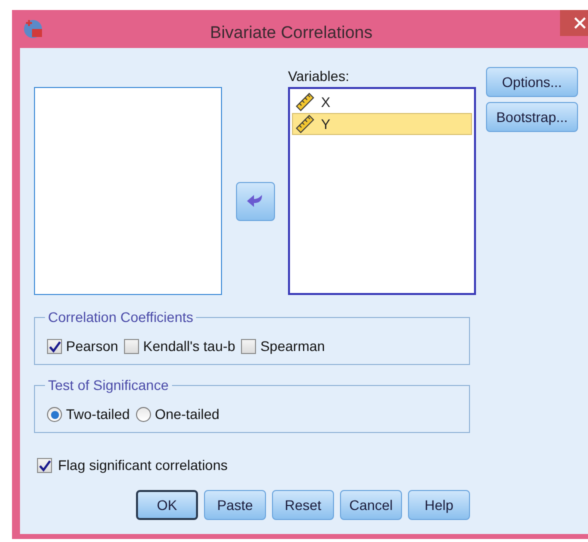 The image size is (588, 542). What do you see at coordinates (382, 102) in the screenshot?
I see `variable-item: X` at bounding box center [382, 102].